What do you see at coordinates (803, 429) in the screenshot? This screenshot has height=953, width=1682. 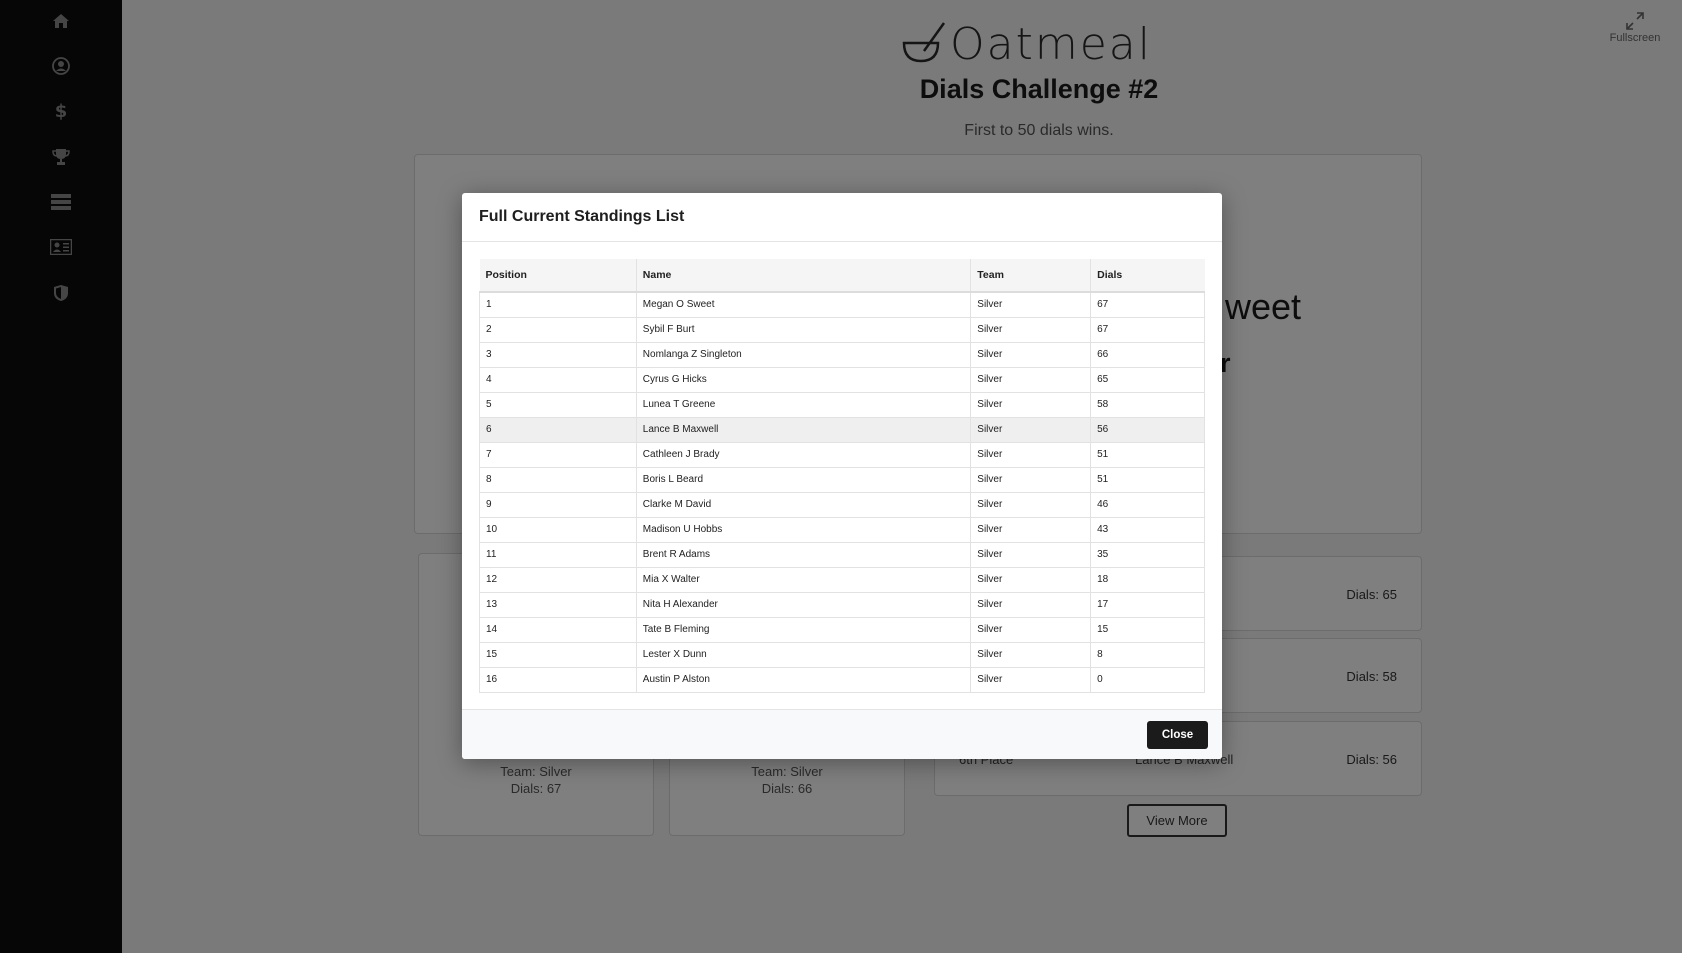 I see `cell-name: Lance B Maxwell` at bounding box center [803, 429].